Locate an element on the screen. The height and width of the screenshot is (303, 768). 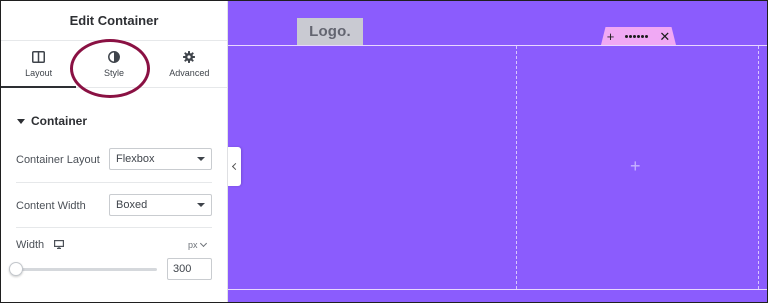
logo-text: Logo. is located at coordinates (330, 31).